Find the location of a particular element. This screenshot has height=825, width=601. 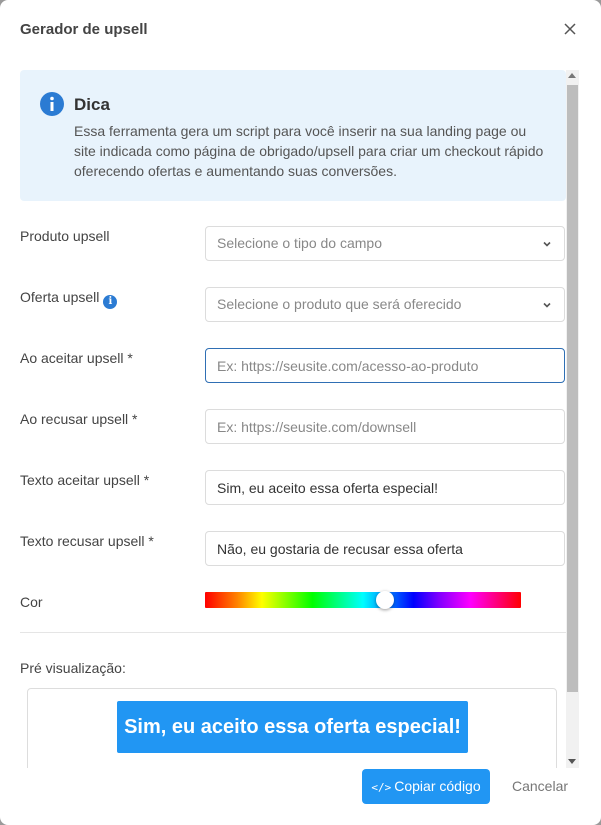

produto-upsell-label: Produto upsell is located at coordinates (65, 236).